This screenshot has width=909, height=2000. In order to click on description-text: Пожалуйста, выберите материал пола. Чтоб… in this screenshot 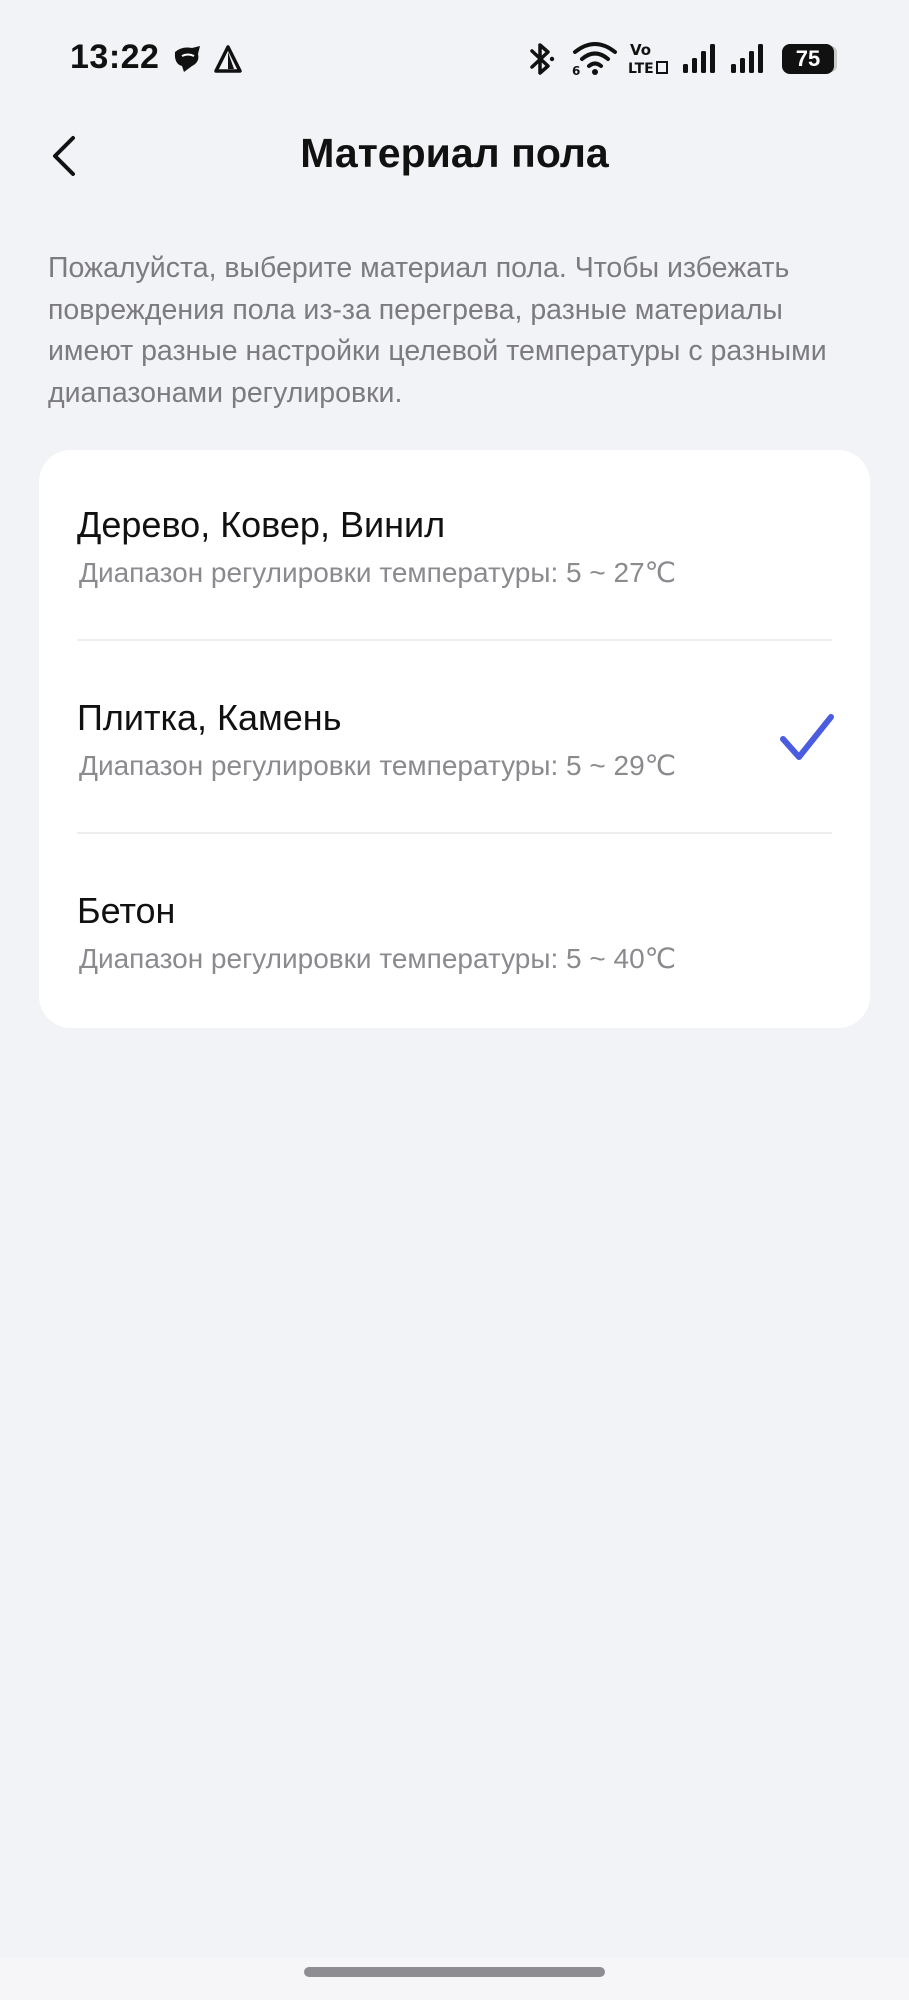, I will do `click(437, 330)`.